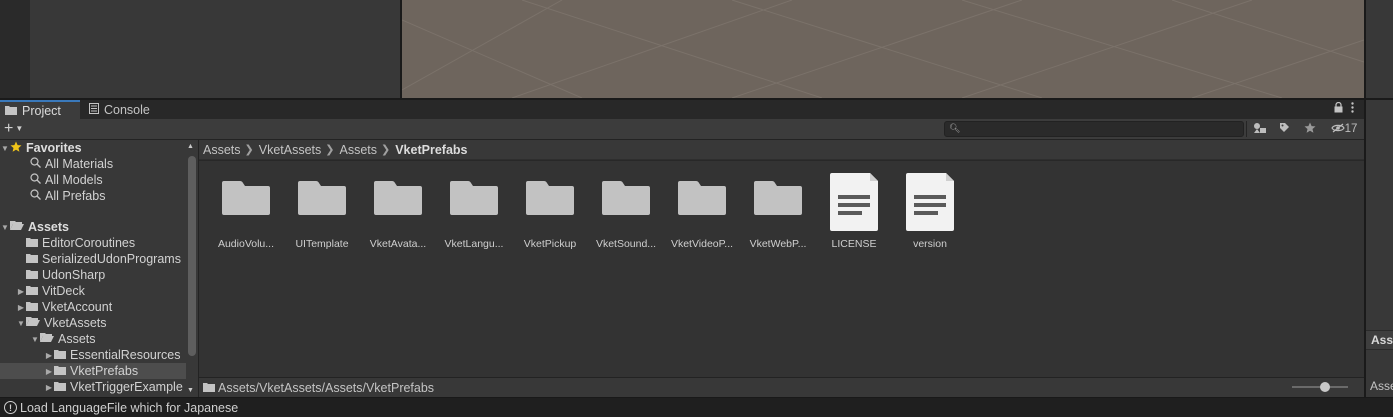 This screenshot has width=1393, height=417. I want to click on tree-item-folder: ▶ EssentialResources, so click(93, 355).